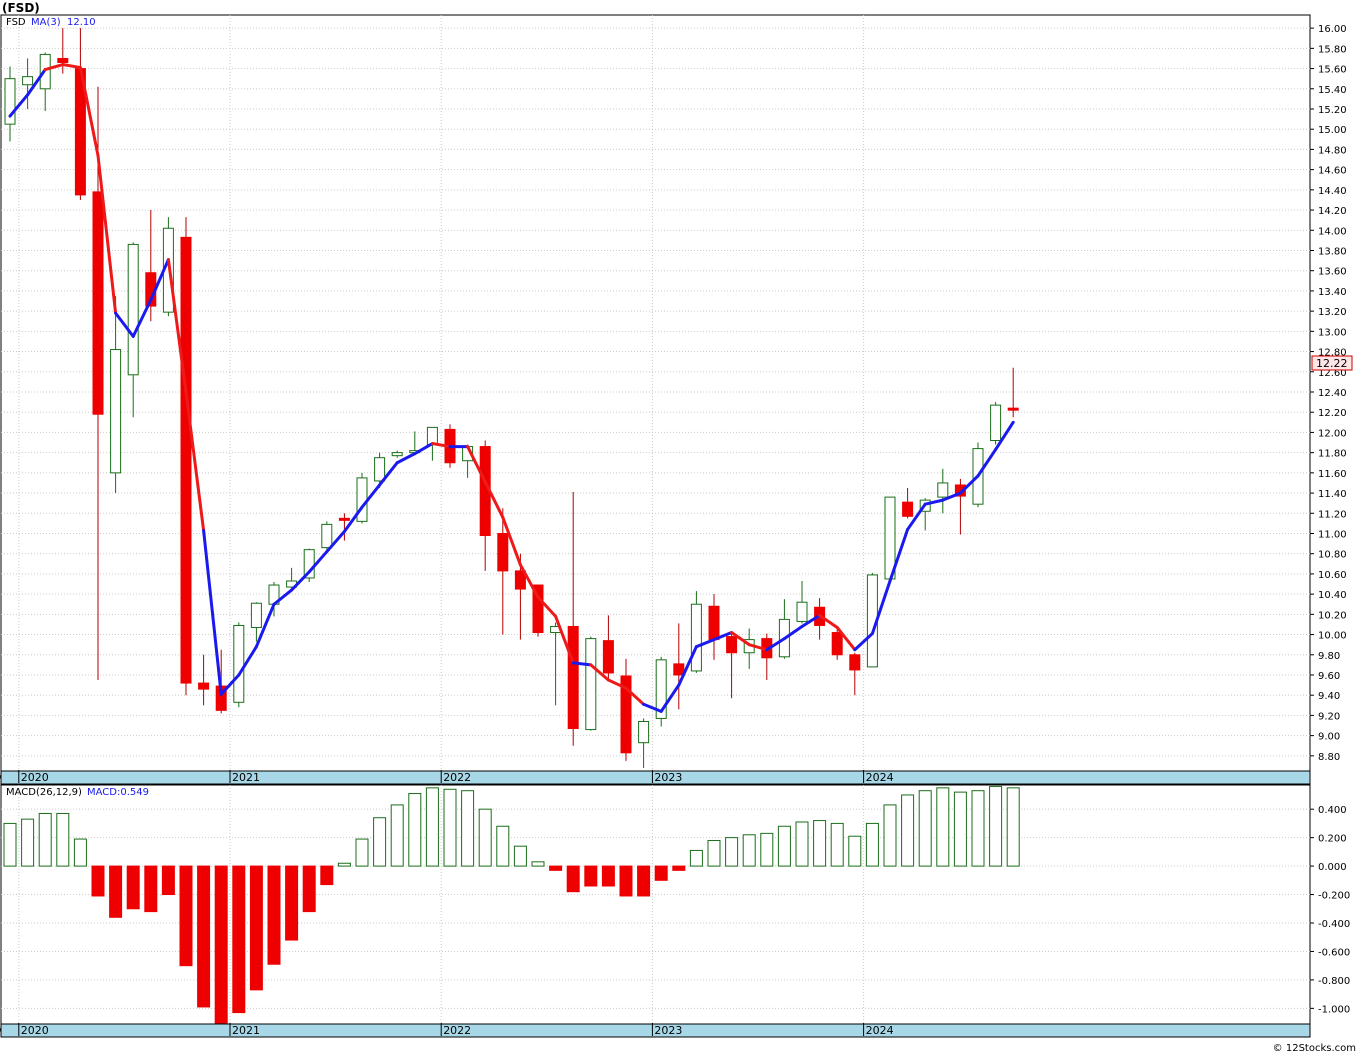  I want to click on price-tick-label: 11.20, so click(1332, 514).